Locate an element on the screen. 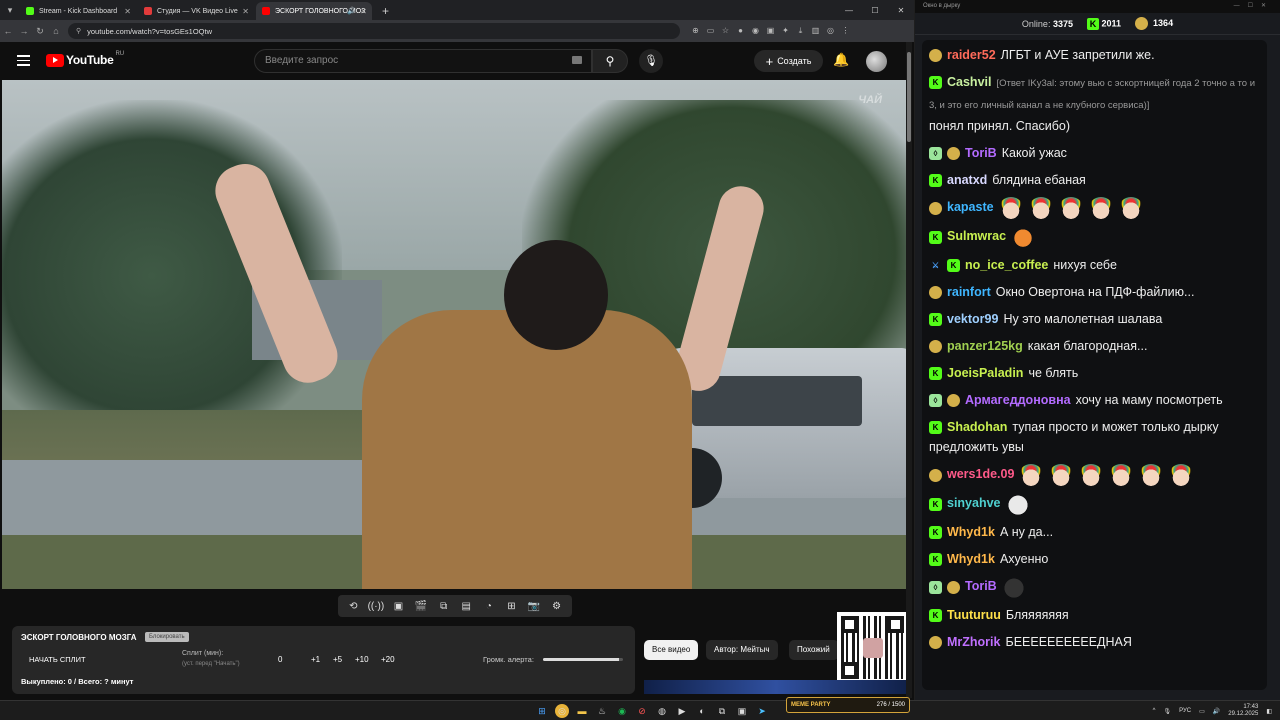 The width and height of the screenshot is (1280, 720). speed-icon: ◔ is located at coordinates (489, 606).